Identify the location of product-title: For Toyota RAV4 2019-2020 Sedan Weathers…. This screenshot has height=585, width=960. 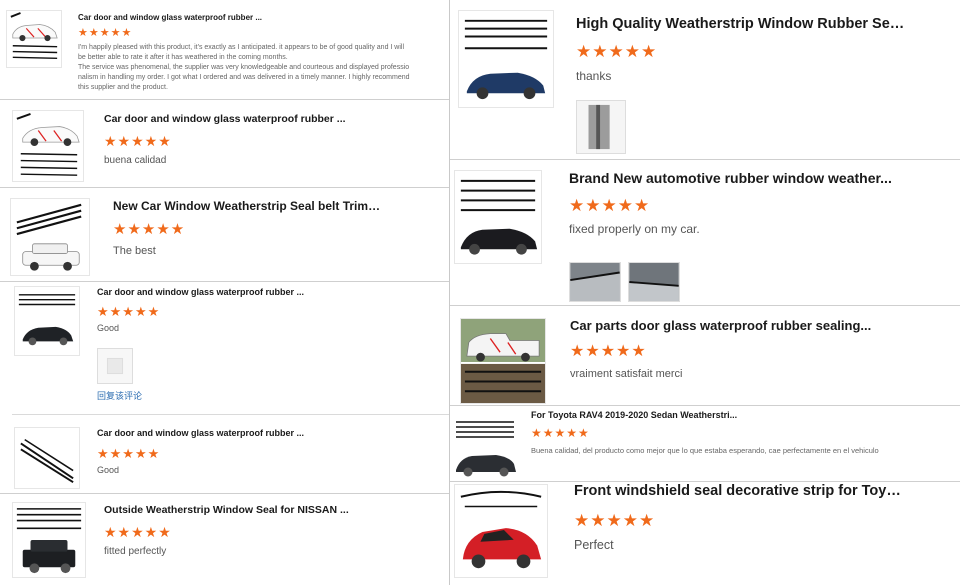
(651, 415).